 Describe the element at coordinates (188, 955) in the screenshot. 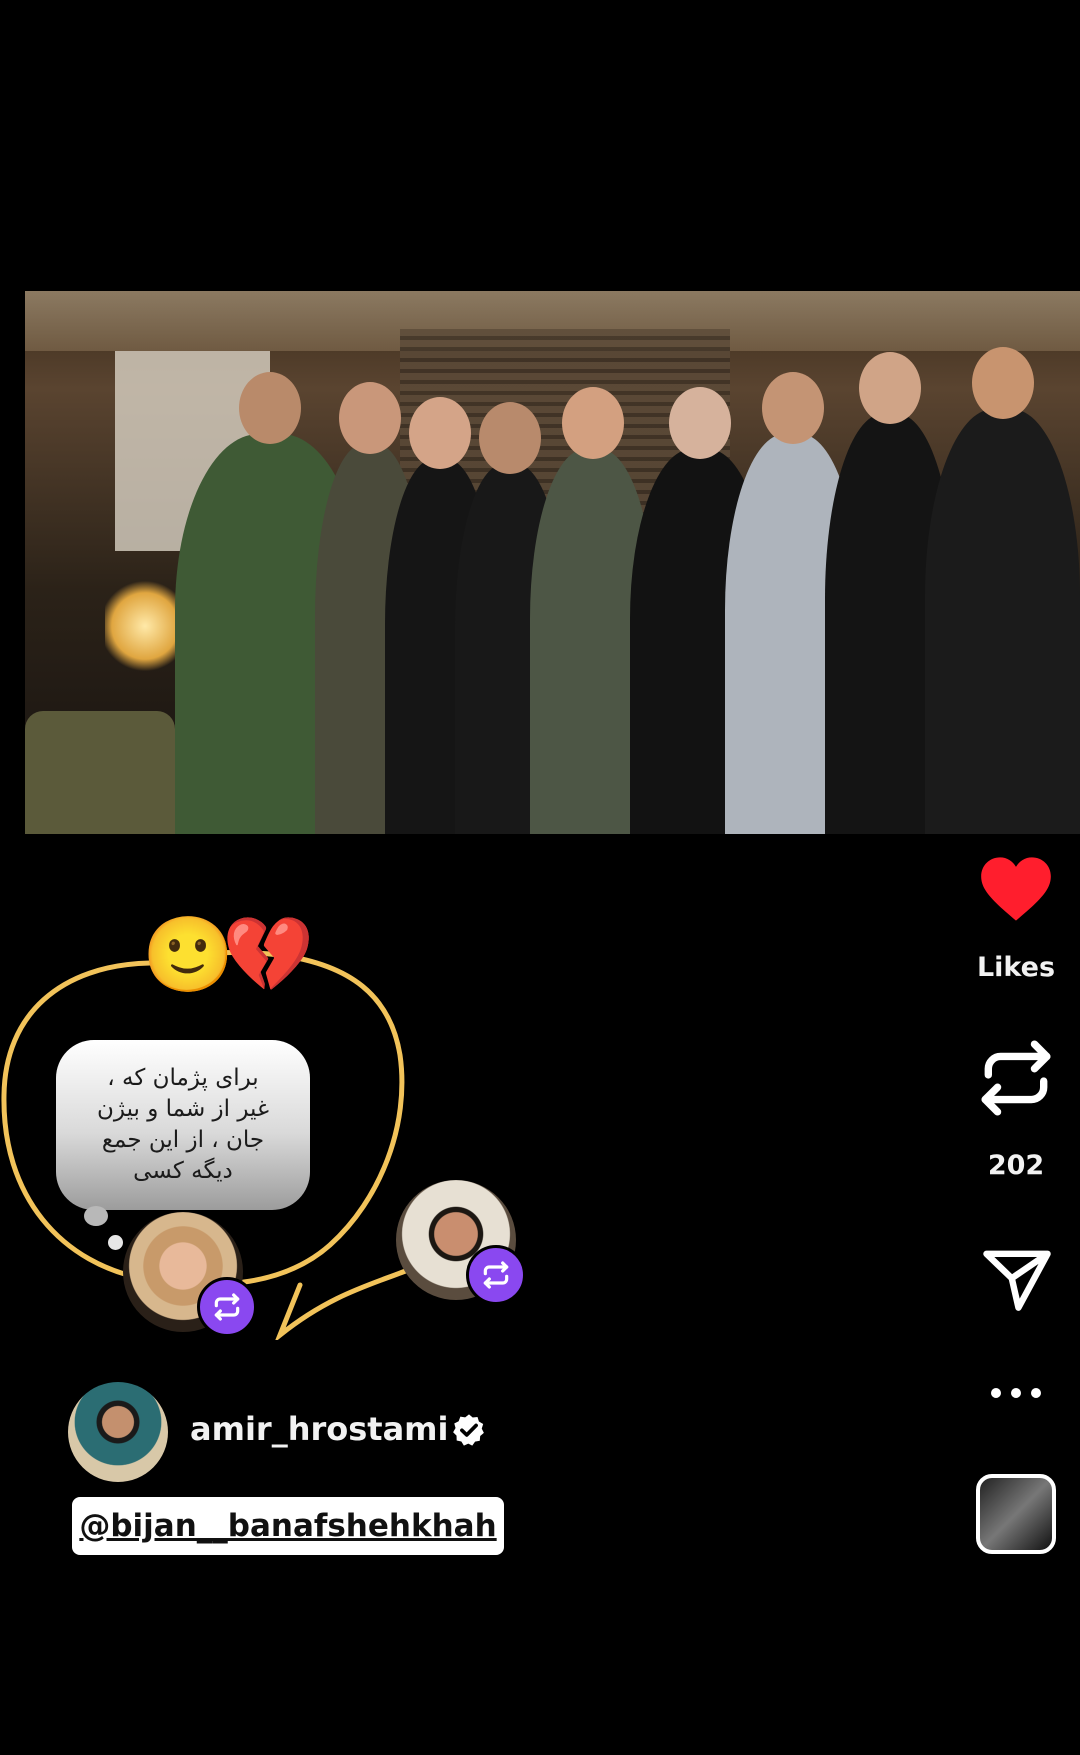

I see `smile-emoji: 🙂` at that location.